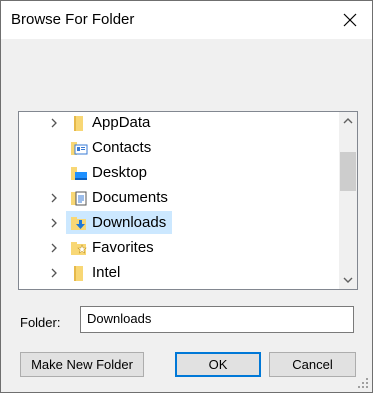 The image size is (373, 393). What do you see at coordinates (79, 148) in the screenshot?
I see `contacts-folder-icon` at bounding box center [79, 148].